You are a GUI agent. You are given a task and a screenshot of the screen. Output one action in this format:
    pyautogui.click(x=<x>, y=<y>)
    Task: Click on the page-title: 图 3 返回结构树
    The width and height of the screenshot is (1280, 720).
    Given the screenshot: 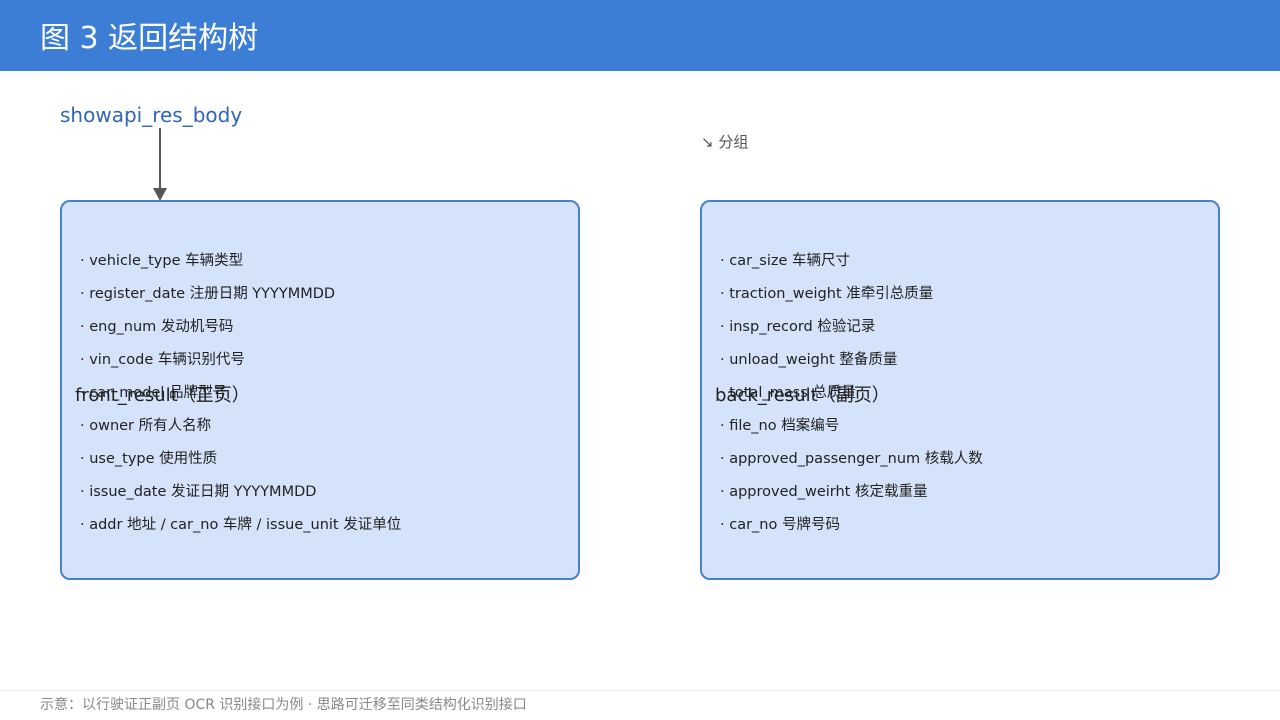 What is the action you would take?
    pyautogui.click(x=149, y=38)
    